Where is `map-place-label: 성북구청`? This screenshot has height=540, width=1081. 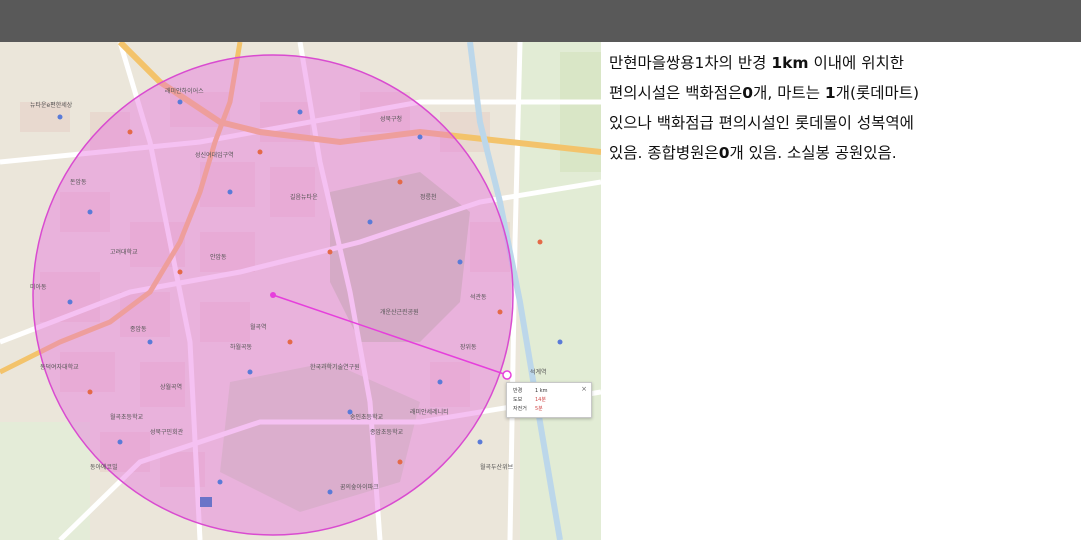 map-place-label: 성북구청 is located at coordinates (391, 119).